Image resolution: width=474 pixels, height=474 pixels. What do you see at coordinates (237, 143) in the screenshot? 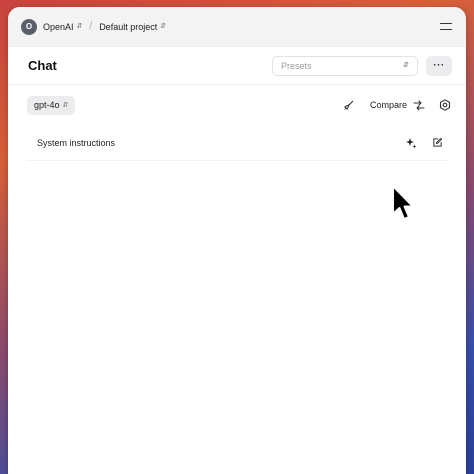
I see `system-instructions-row: System instructions` at bounding box center [237, 143].